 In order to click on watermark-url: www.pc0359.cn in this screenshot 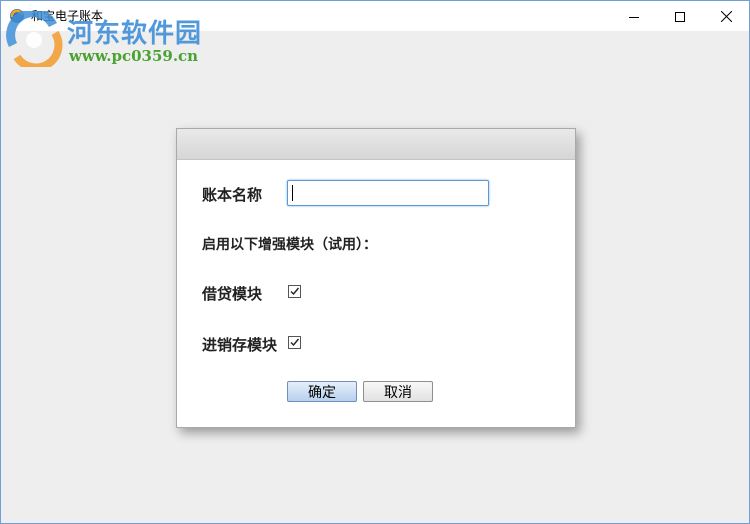, I will do `click(134, 56)`.